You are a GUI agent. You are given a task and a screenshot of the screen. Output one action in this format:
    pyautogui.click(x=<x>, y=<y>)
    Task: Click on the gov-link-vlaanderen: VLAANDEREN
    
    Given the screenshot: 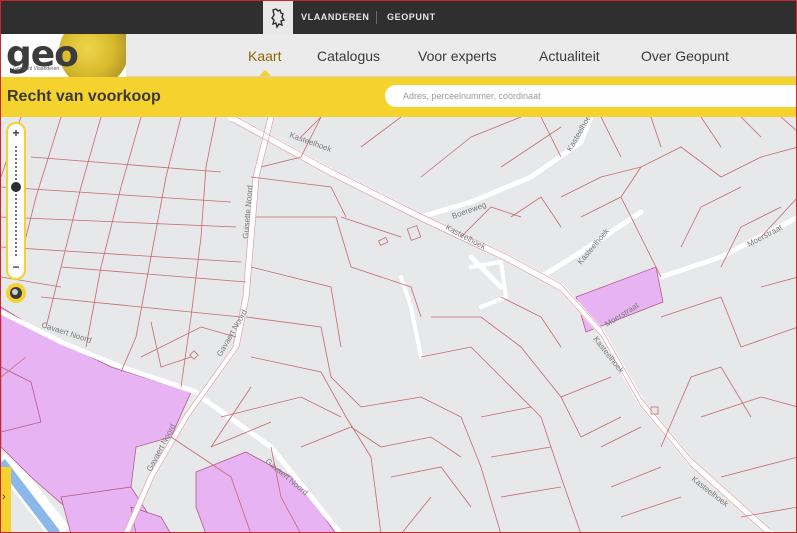 What is the action you would take?
    pyautogui.click(x=335, y=17)
    